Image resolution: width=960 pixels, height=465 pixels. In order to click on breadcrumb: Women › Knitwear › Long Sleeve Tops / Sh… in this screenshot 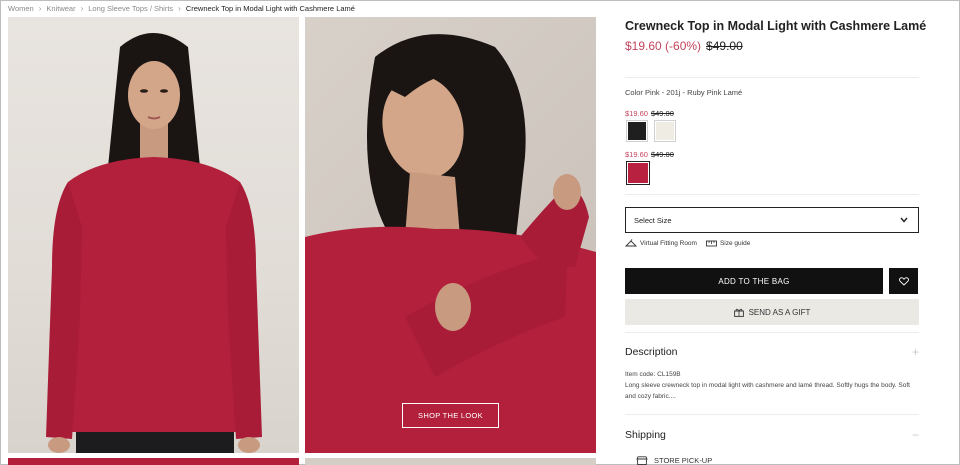, I will do `click(181, 8)`.